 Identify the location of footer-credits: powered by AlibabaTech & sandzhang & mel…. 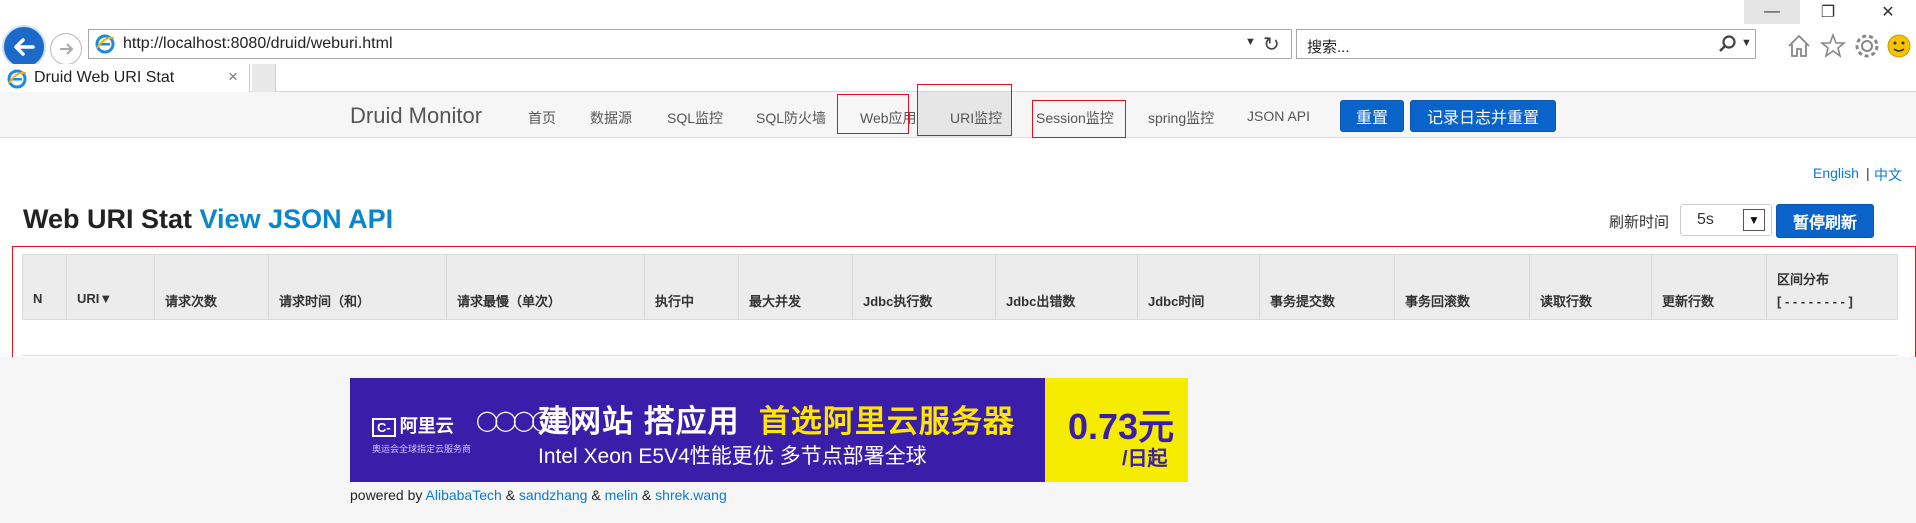
(538, 495).